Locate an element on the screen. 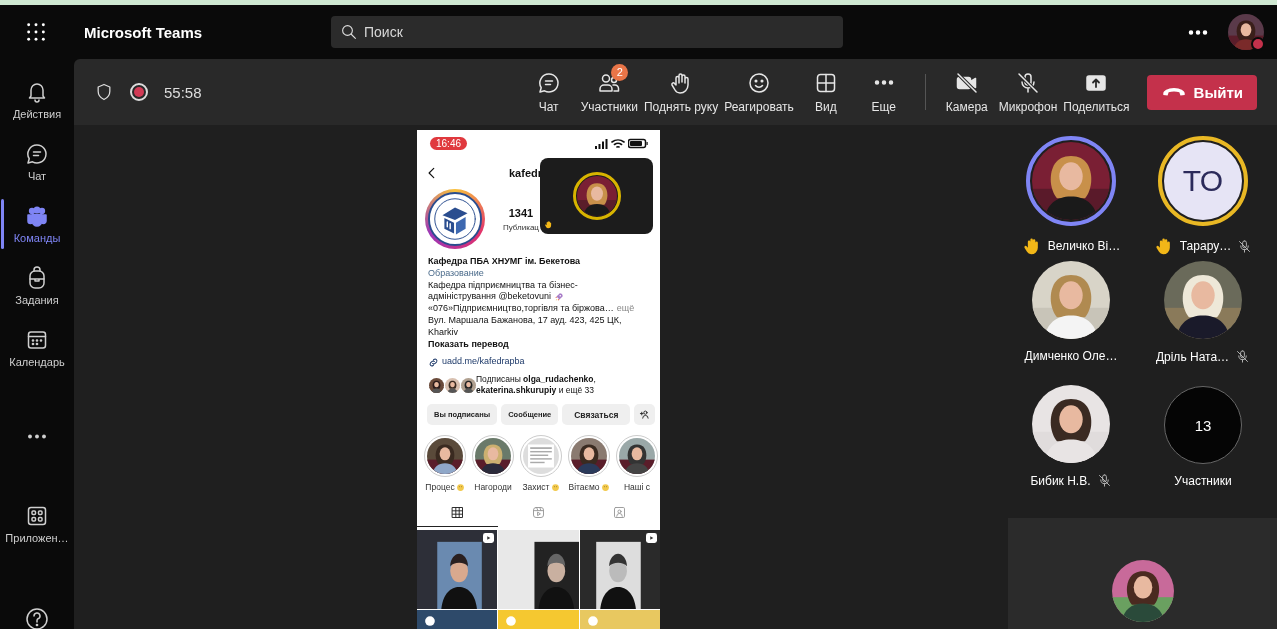 The width and height of the screenshot is (1277, 629). search-field: Поиск is located at coordinates (587, 32).